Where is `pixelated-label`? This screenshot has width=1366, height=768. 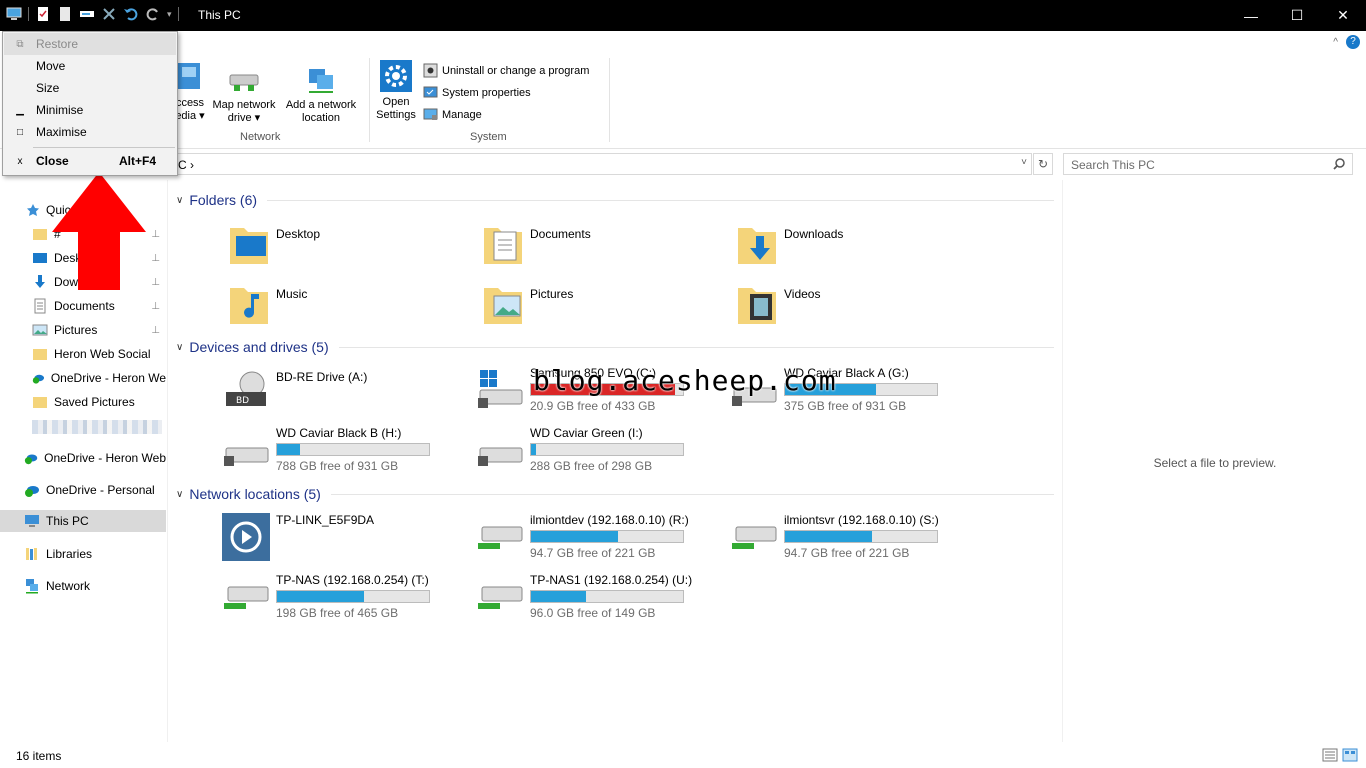
pixelated-label is located at coordinates (97, 427).